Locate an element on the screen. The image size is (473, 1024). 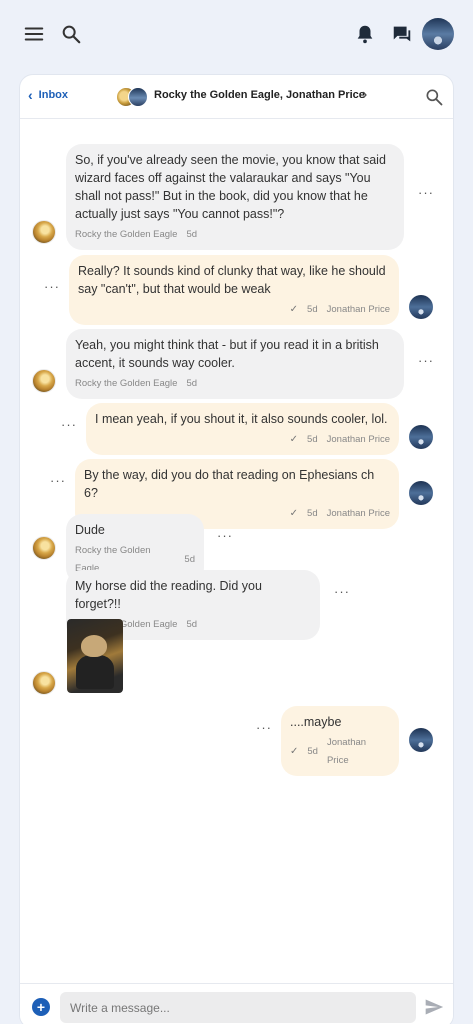
chevron-left-icon: ‹ is located at coordinates (30, 95).